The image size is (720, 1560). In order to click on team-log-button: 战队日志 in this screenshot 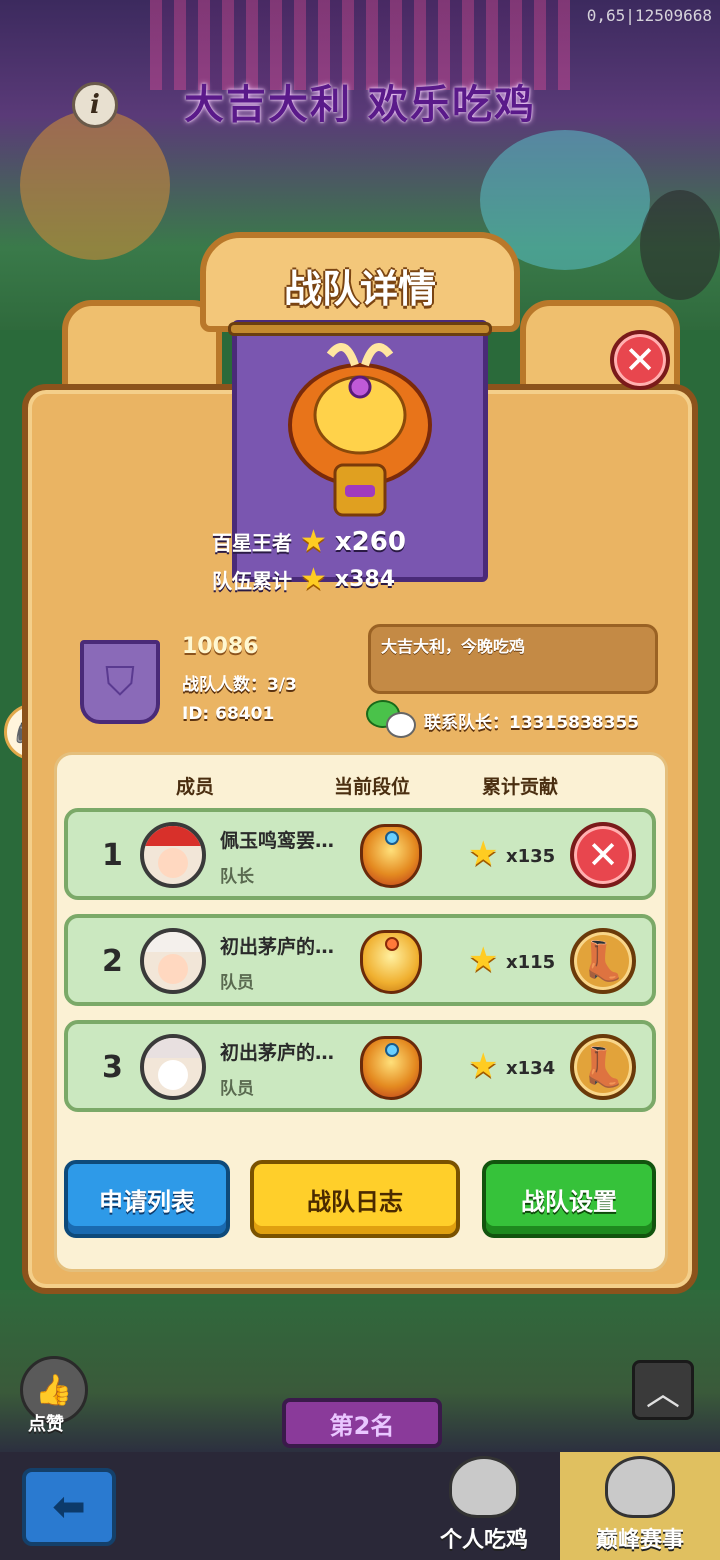, I will do `click(355, 1199)`.